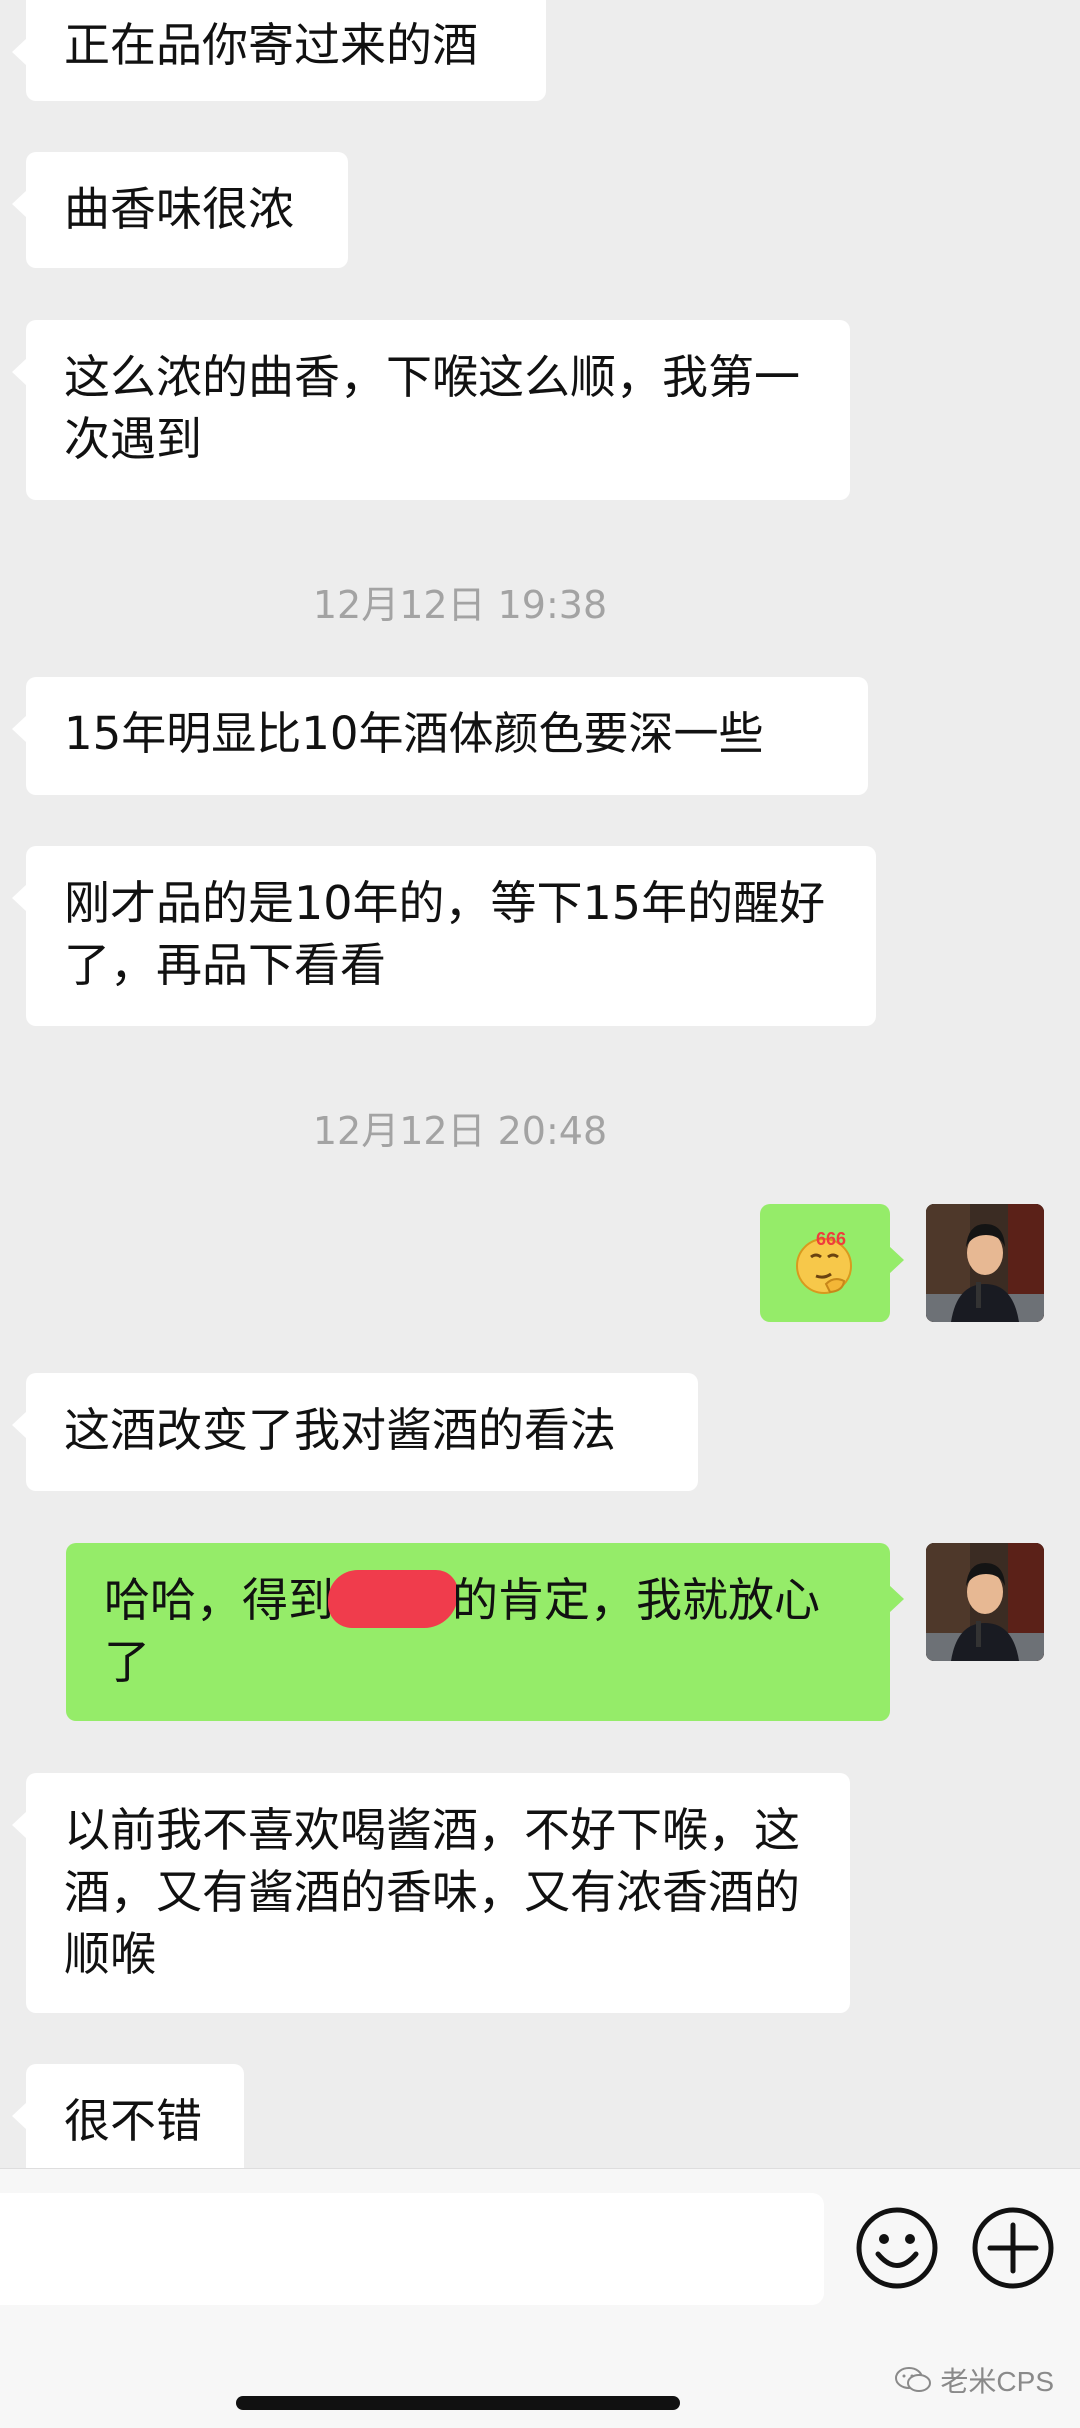 This screenshot has width=1080, height=2428. What do you see at coordinates (913, 2379) in the screenshot?
I see `wechat-logo-icon` at bounding box center [913, 2379].